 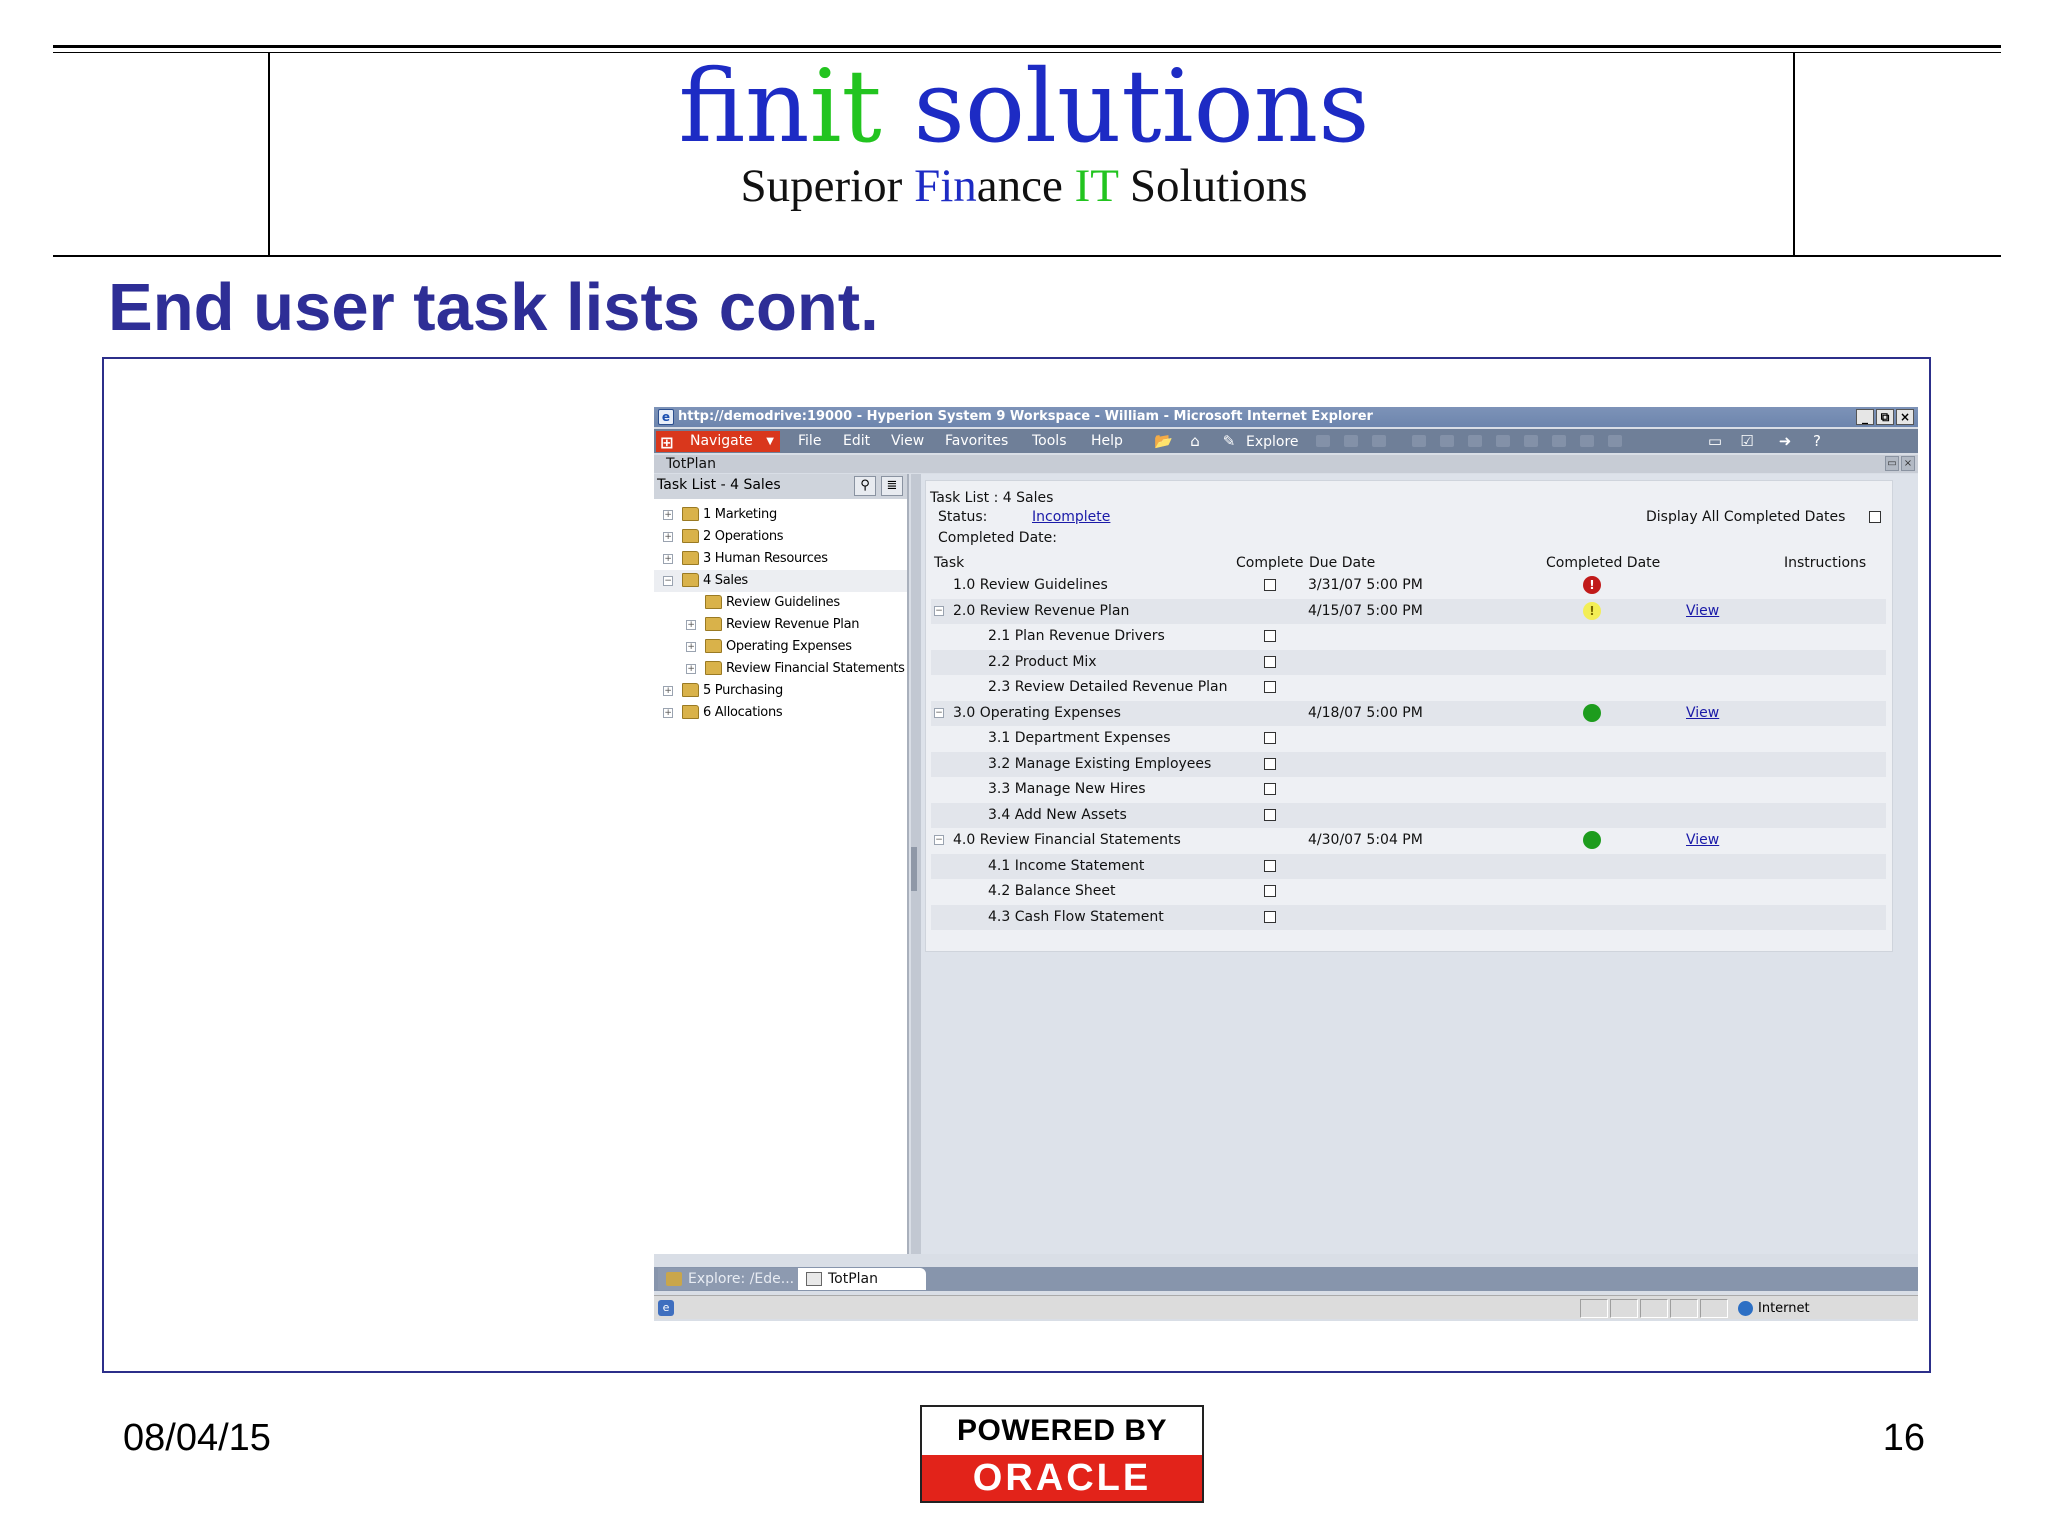 What do you see at coordinates (1272, 442) in the screenshot?
I see `explore-button: Explore` at bounding box center [1272, 442].